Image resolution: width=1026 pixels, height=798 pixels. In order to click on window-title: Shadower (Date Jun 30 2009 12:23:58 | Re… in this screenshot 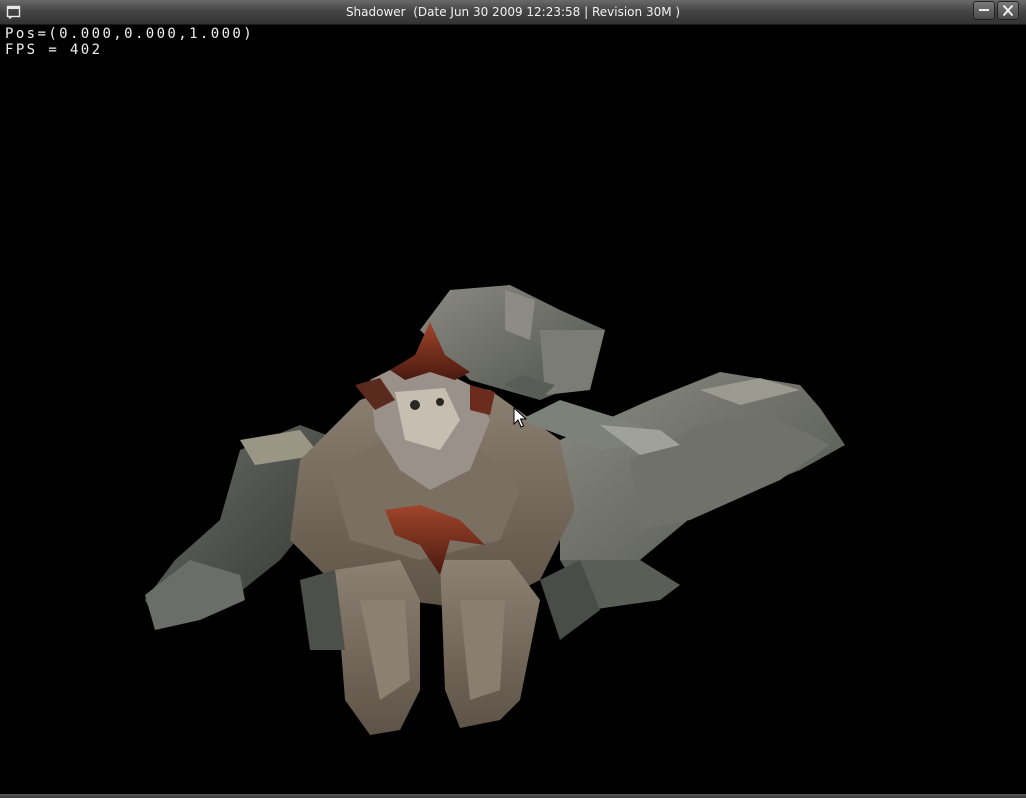, I will do `click(513, 12)`.